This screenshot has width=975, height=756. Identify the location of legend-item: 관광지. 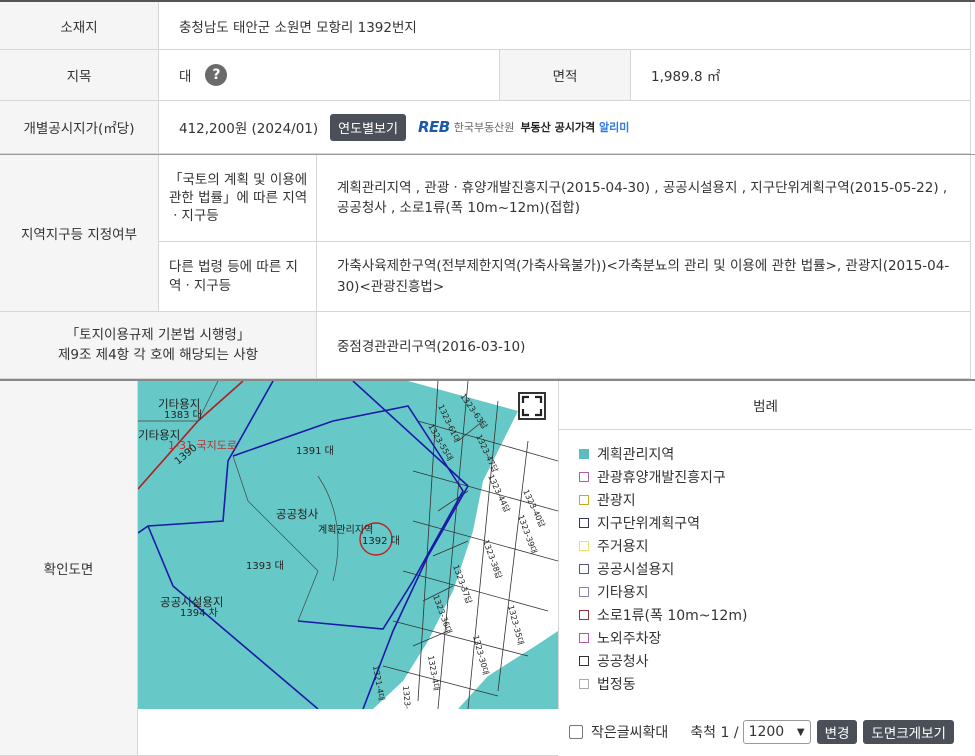
(775, 499).